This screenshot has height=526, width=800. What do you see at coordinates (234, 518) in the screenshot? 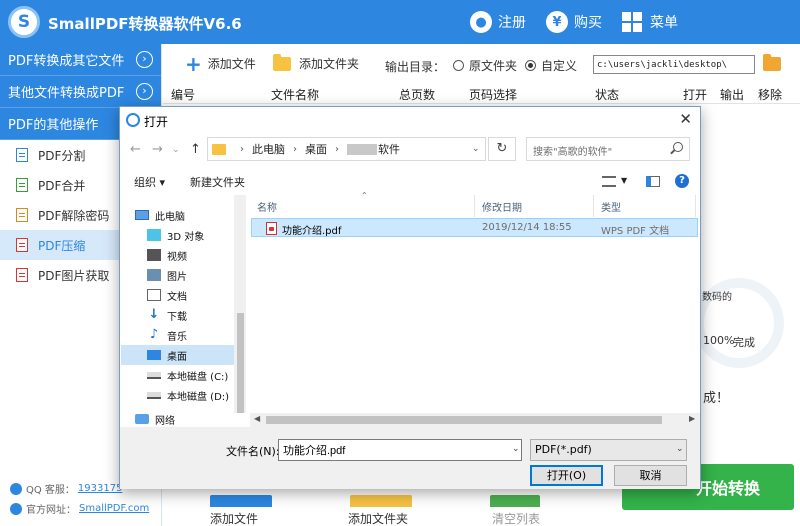
I see `bottom-add-file-button: 添加文件` at bounding box center [234, 518].